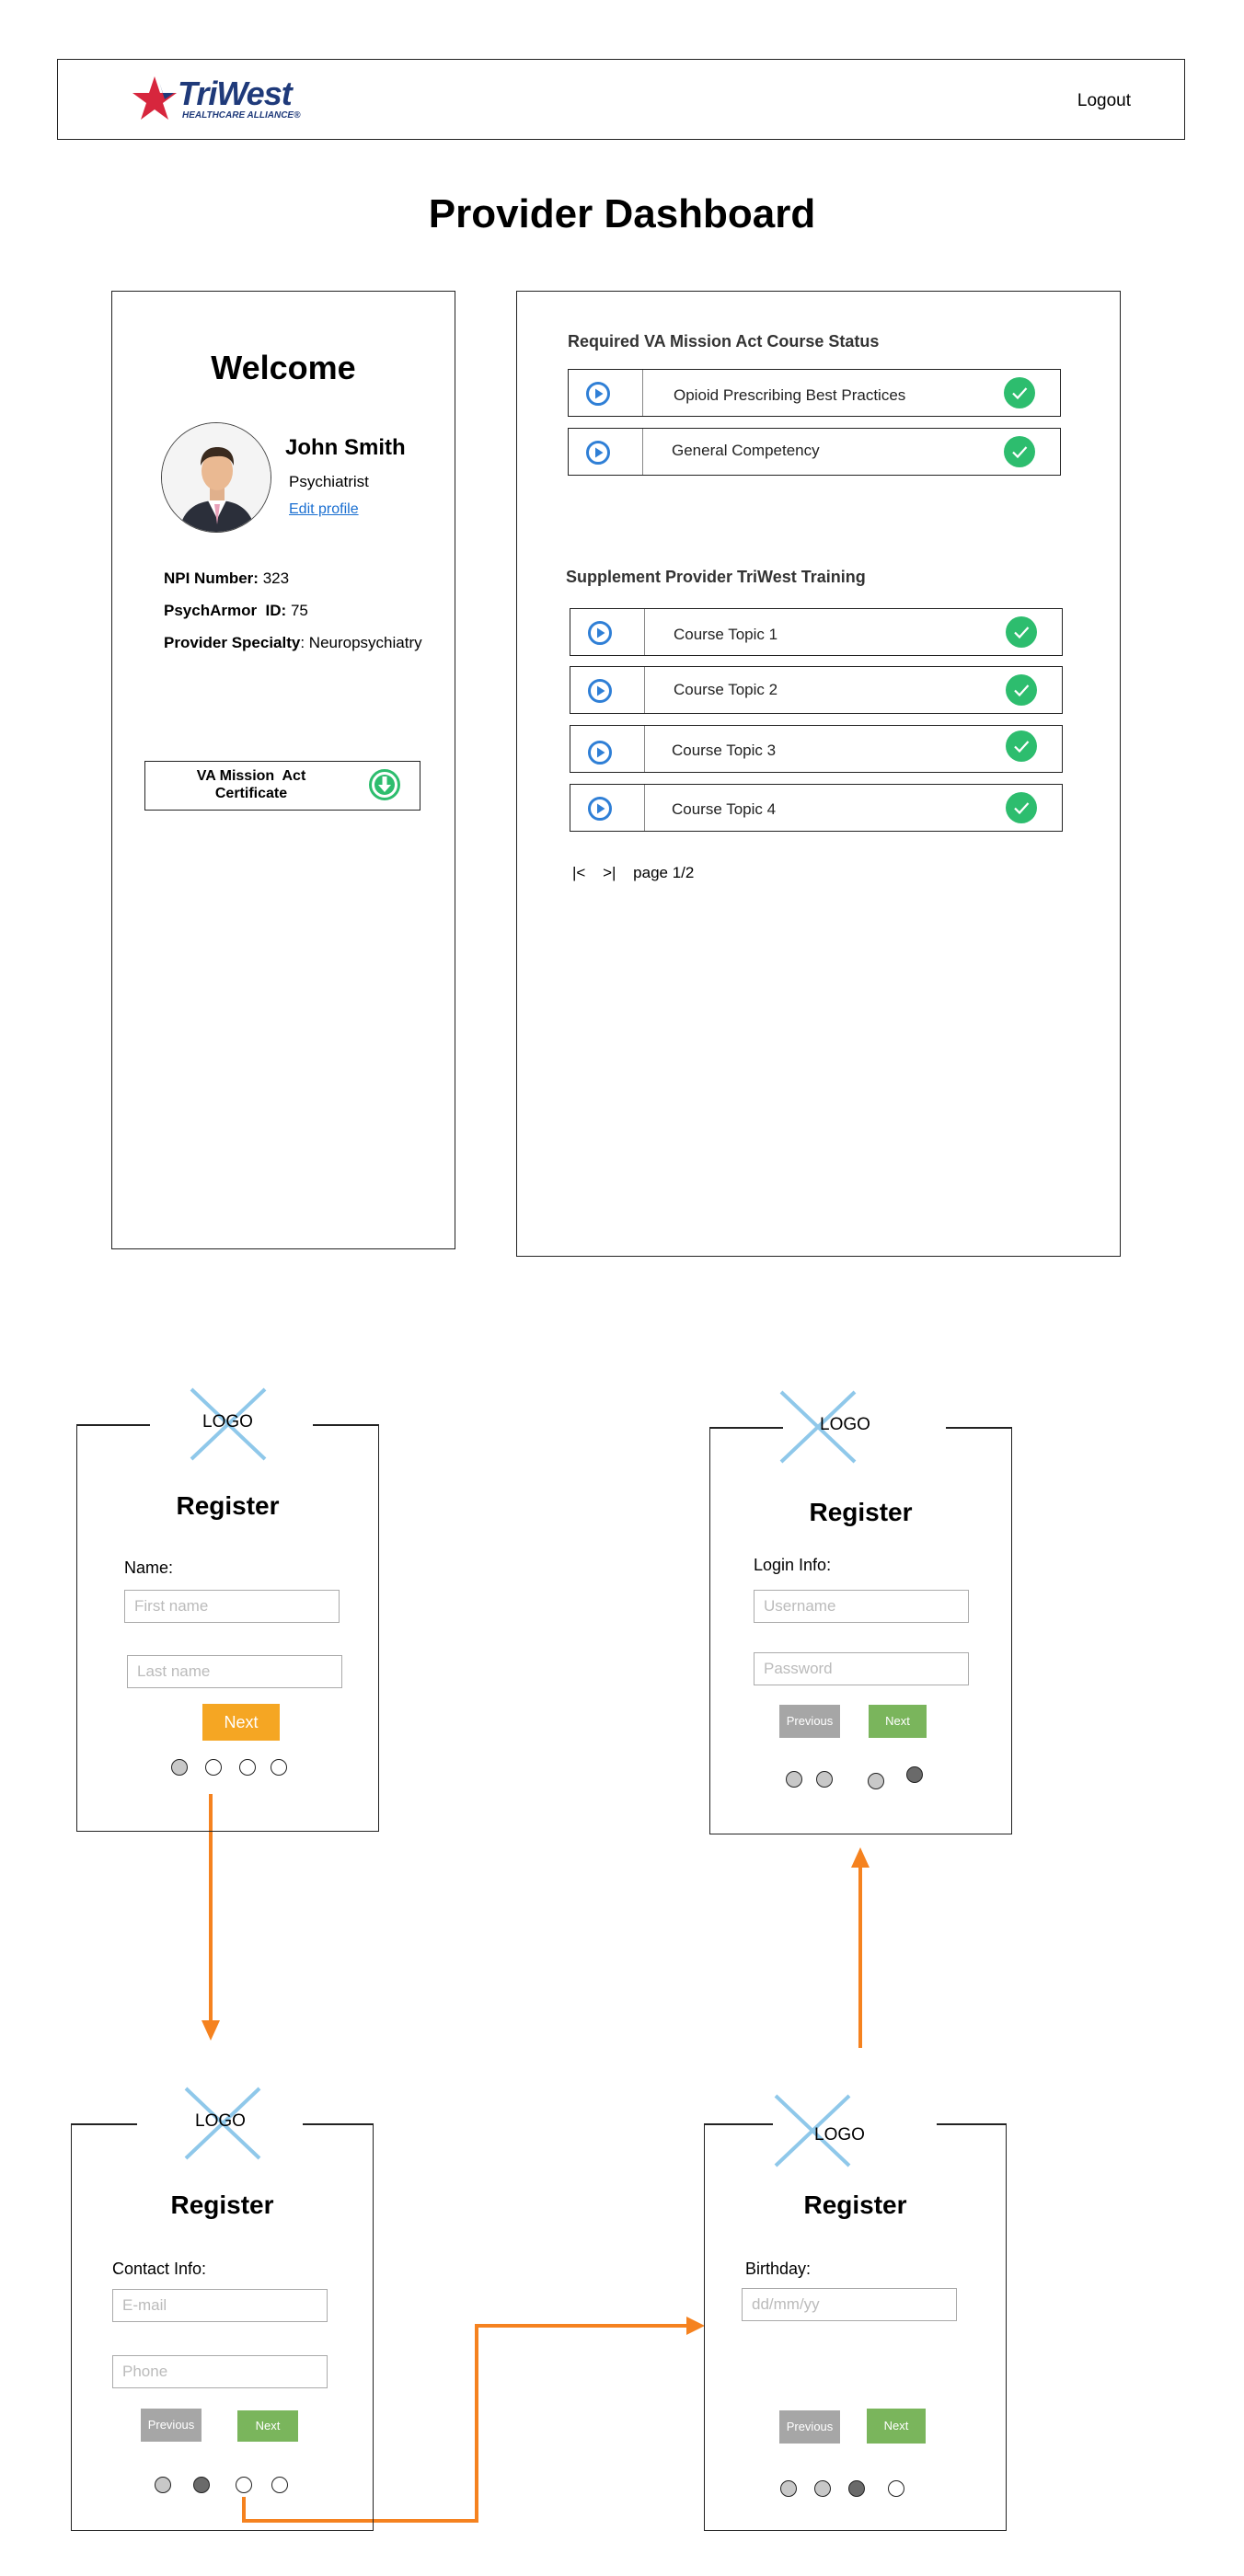 This screenshot has width=1244, height=2576. I want to click on provider-name: John Smith, so click(346, 447).